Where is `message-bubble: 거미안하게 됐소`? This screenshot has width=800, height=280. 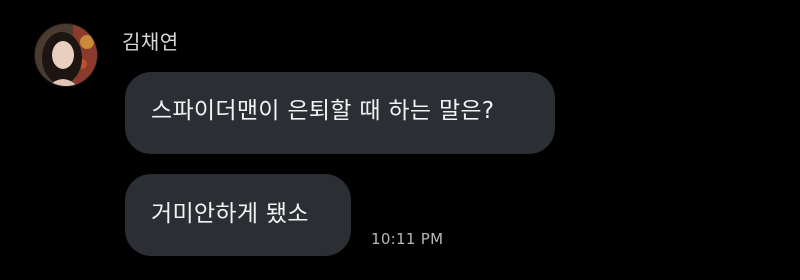
message-bubble: 거미안하게 됐소 is located at coordinates (238, 215).